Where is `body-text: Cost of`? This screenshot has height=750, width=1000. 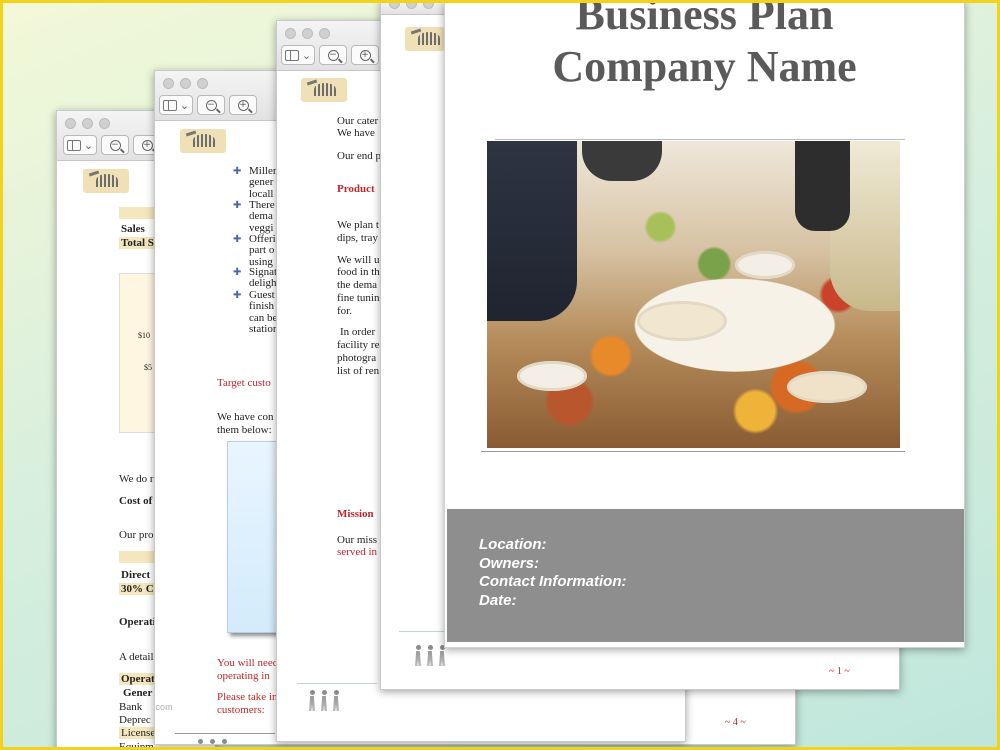 body-text: Cost of is located at coordinates (136, 501).